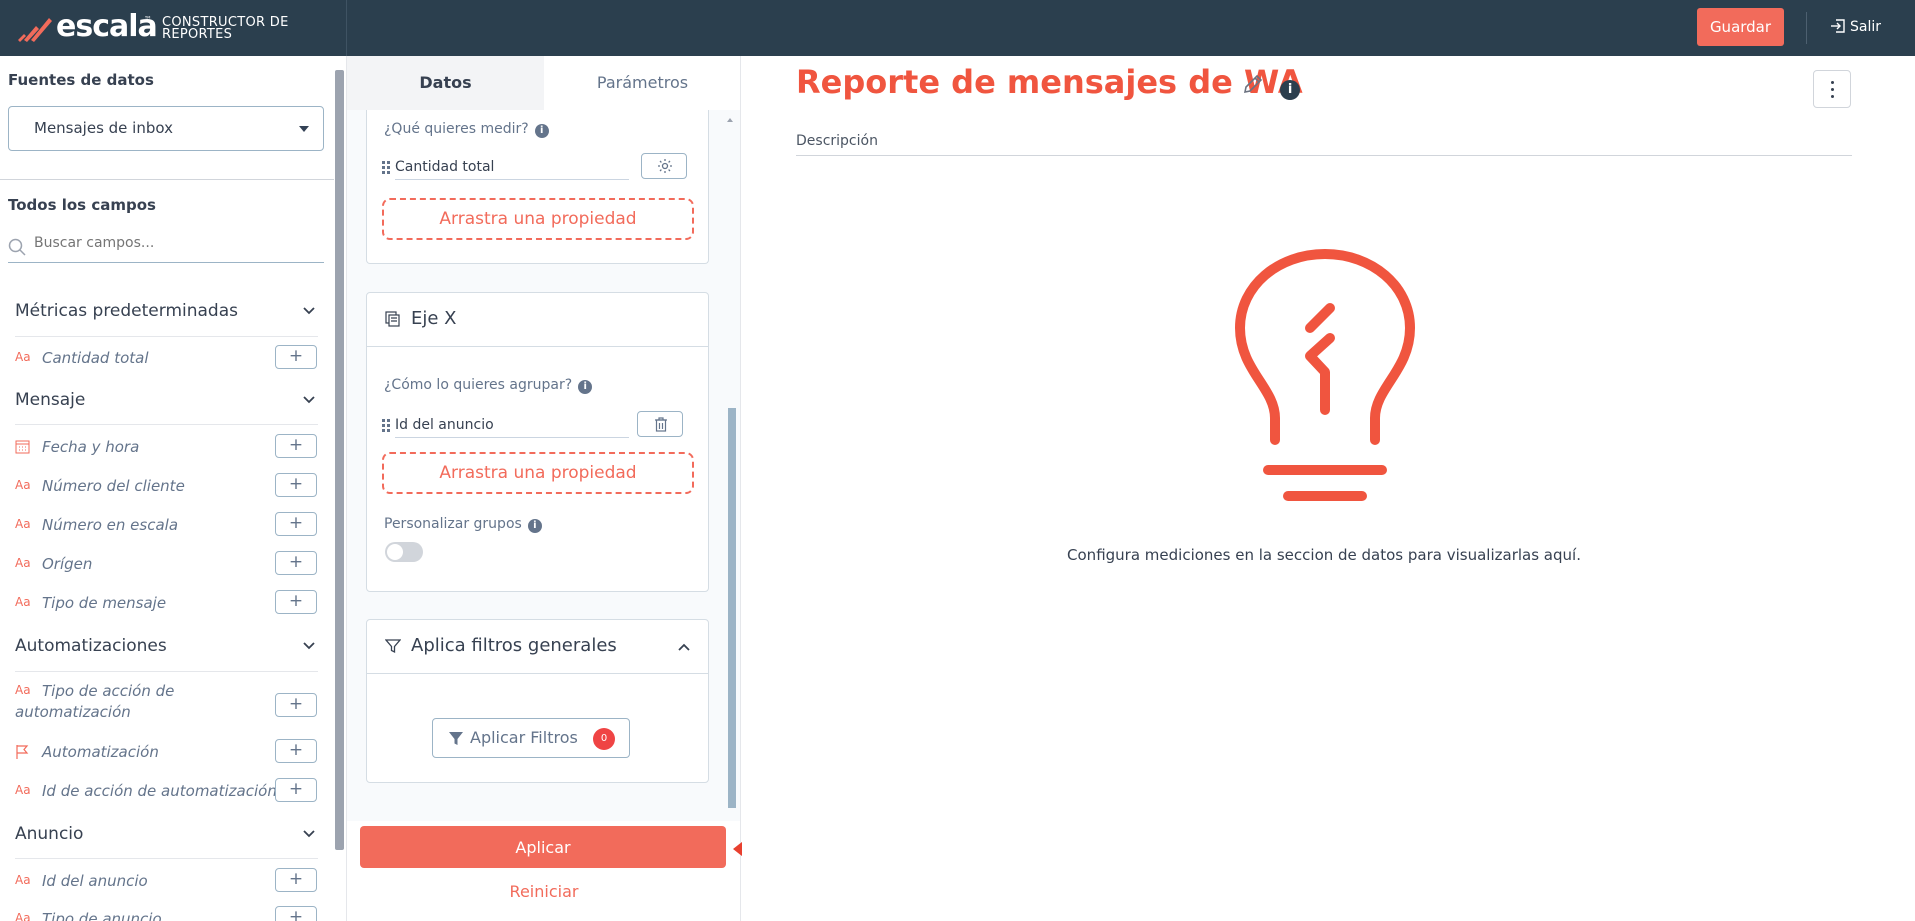  What do you see at coordinates (538, 219) in the screenshot?
I see `measure-drop-zone: Arrastra una propiedad` at bounding box center [538, 219].